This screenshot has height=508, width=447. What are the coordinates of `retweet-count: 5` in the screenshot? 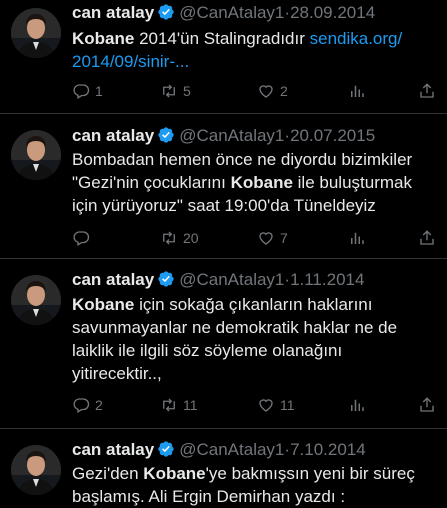 It's located at (187, 91).